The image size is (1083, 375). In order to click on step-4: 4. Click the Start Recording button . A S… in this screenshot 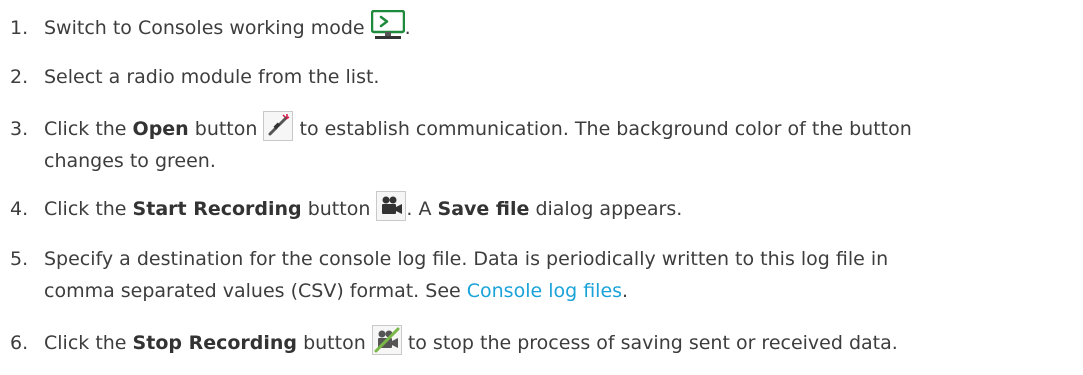, I will do `click(545, 207)`.